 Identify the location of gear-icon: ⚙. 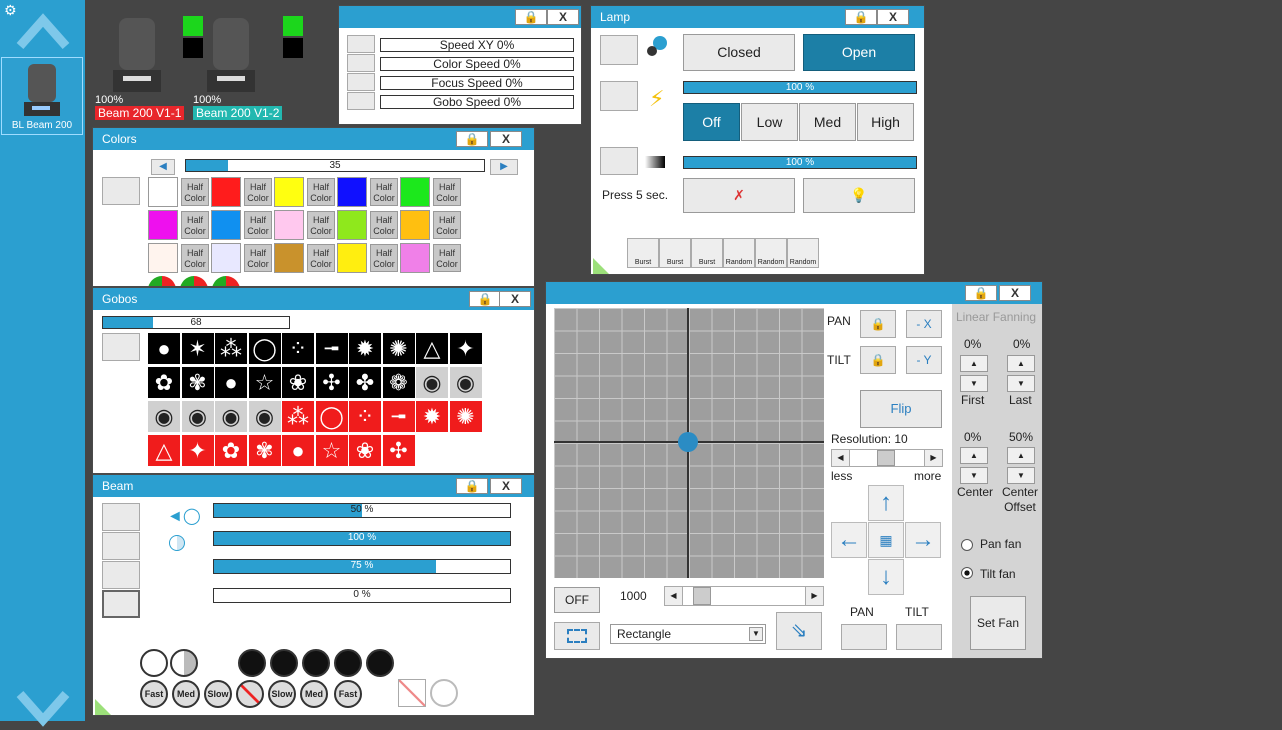
(10, 10).